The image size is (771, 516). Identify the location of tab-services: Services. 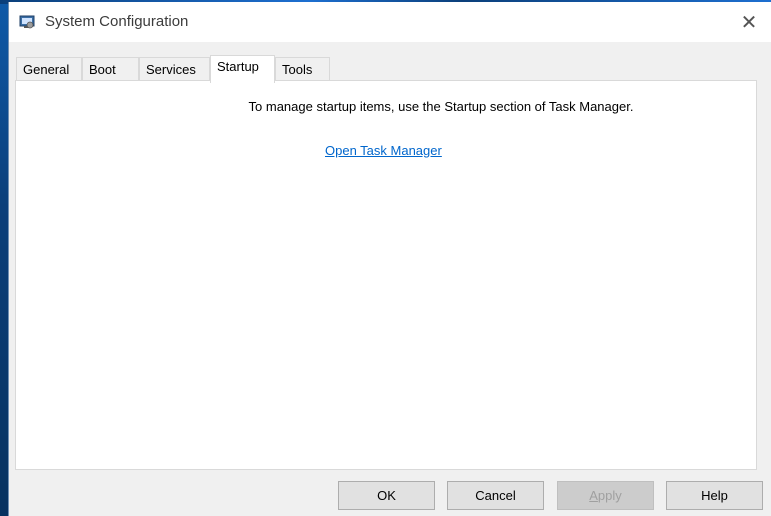
(174, 69).